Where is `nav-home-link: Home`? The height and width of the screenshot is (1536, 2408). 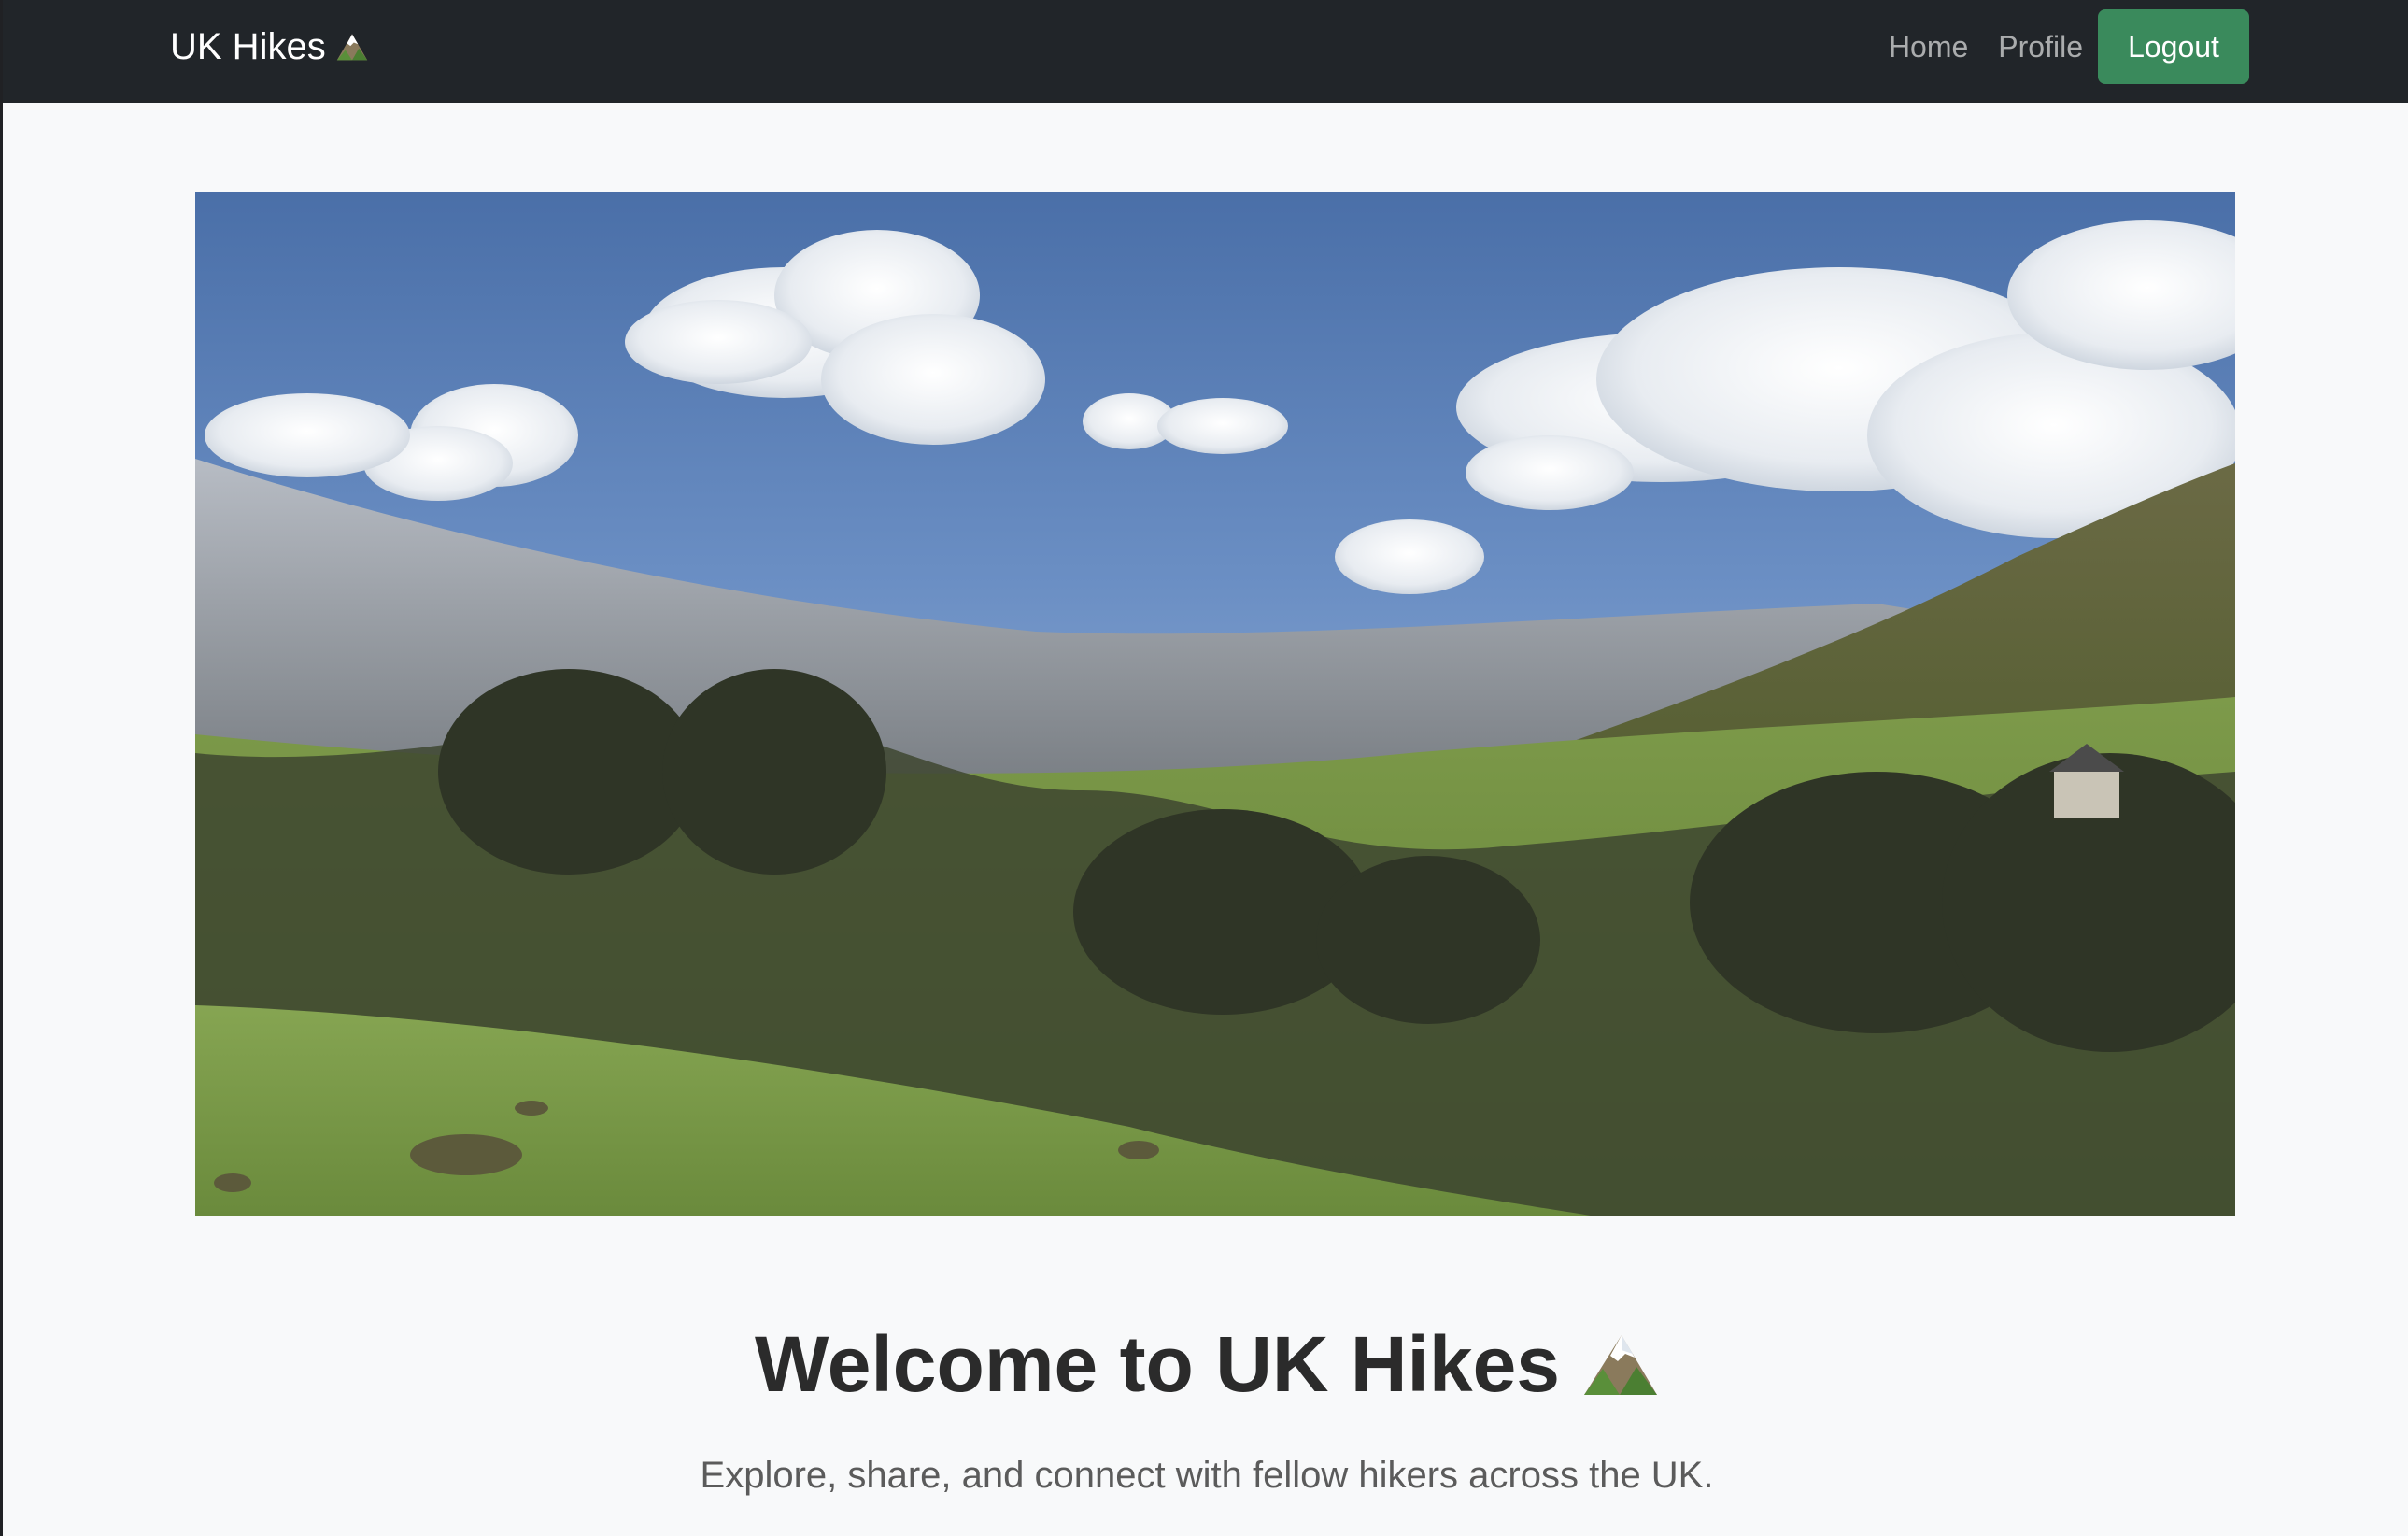 nav-home-link: Home is located at coordinates (1928, 46).